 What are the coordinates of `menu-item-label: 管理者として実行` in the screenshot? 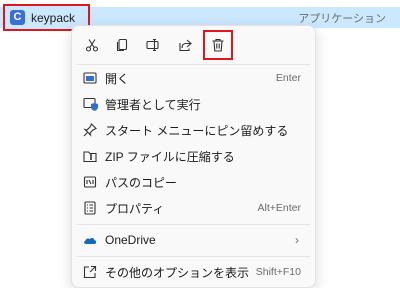 It's located at (153, 104).